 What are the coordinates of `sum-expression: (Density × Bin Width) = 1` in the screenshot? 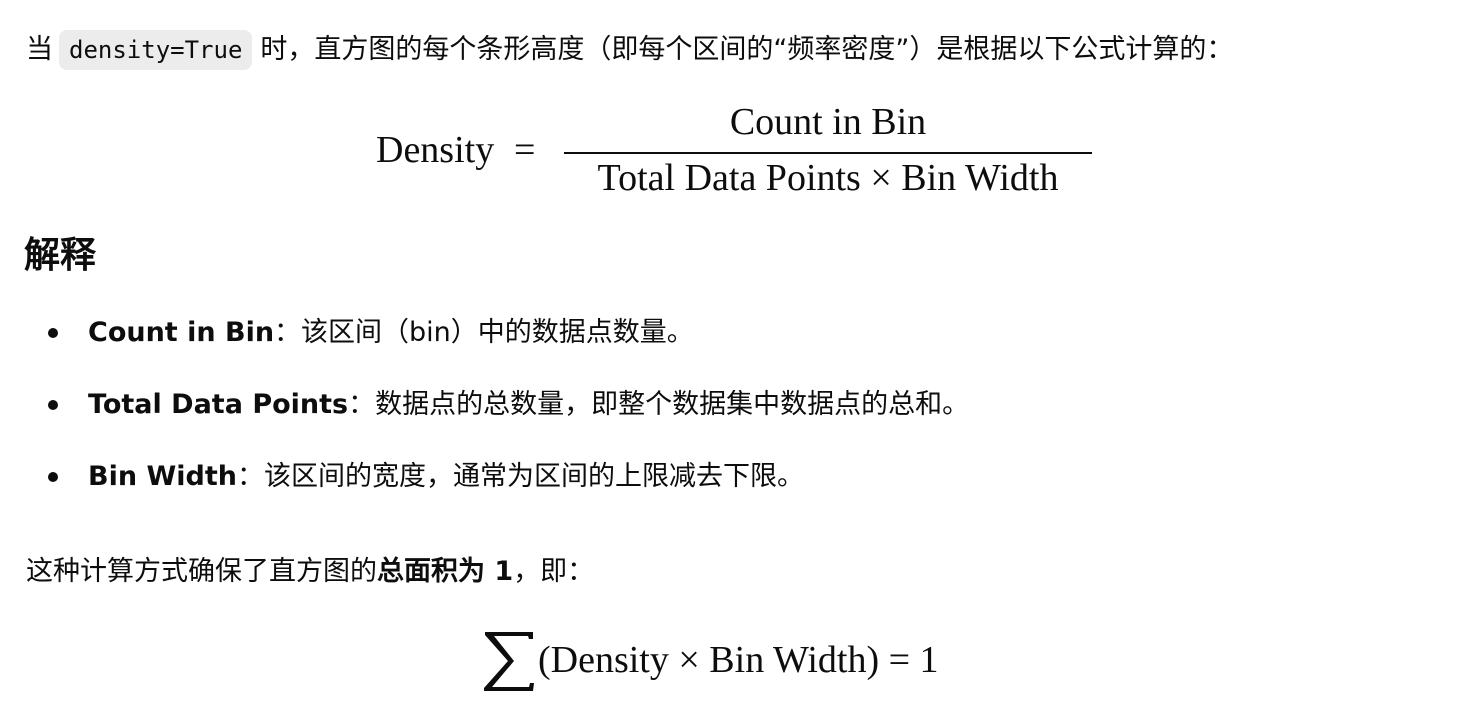 It's located at (738, 660).